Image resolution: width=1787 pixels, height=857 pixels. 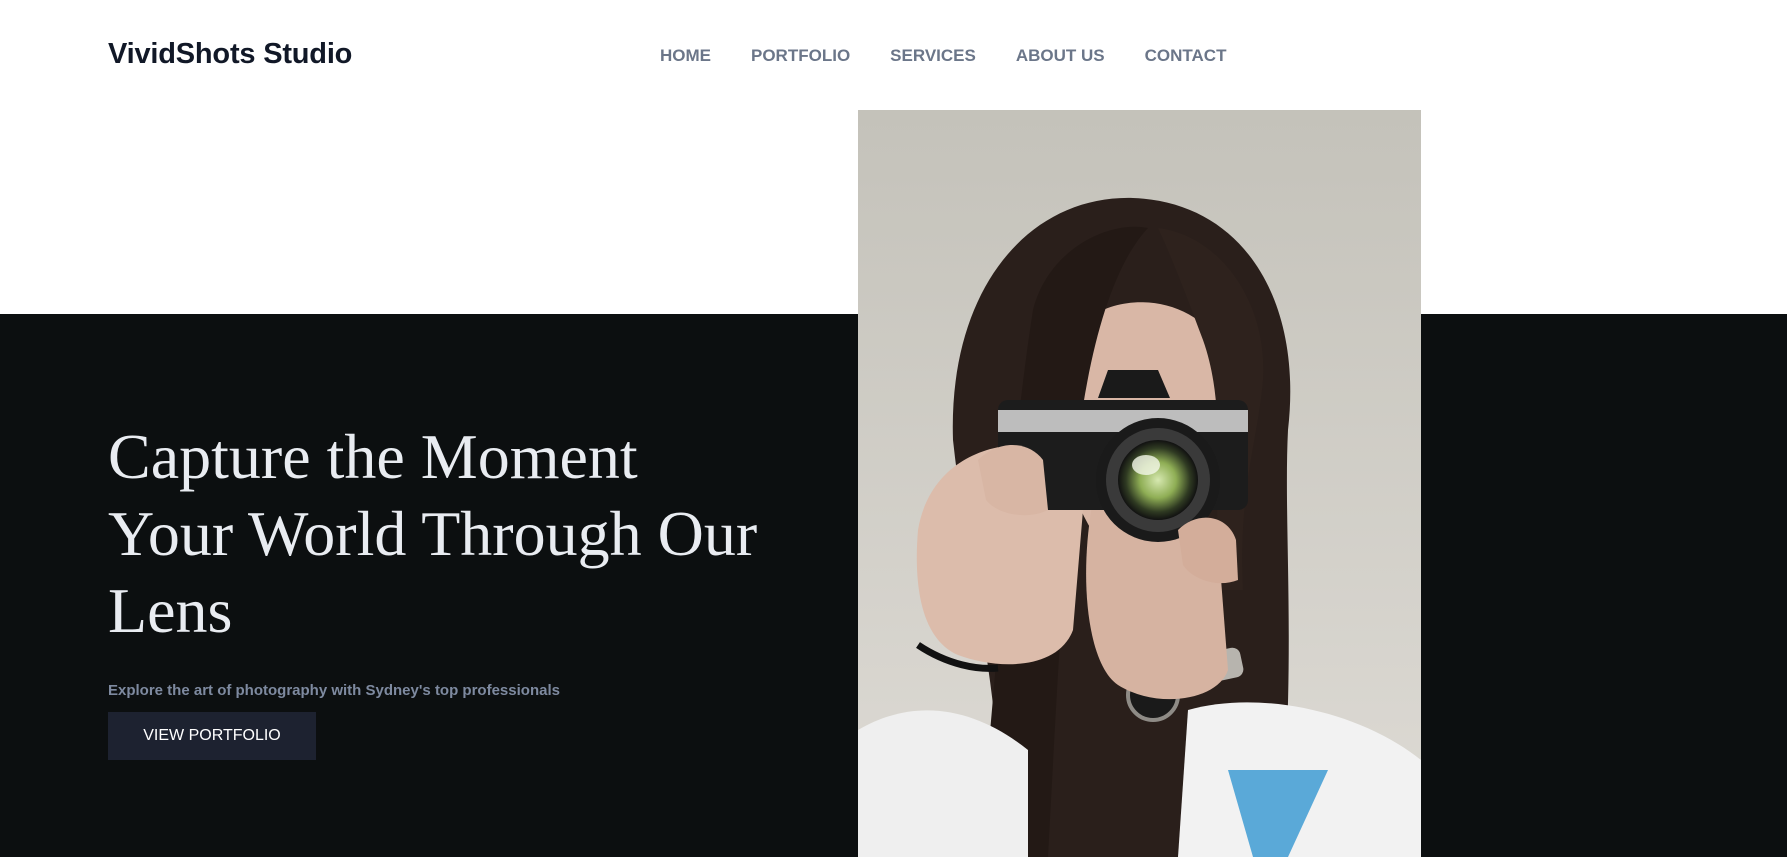 What do you see at coordinates (230, 54) in the screenshot?
I see `brand-logo: VividShots Studio` at bounding box center [230, 54].